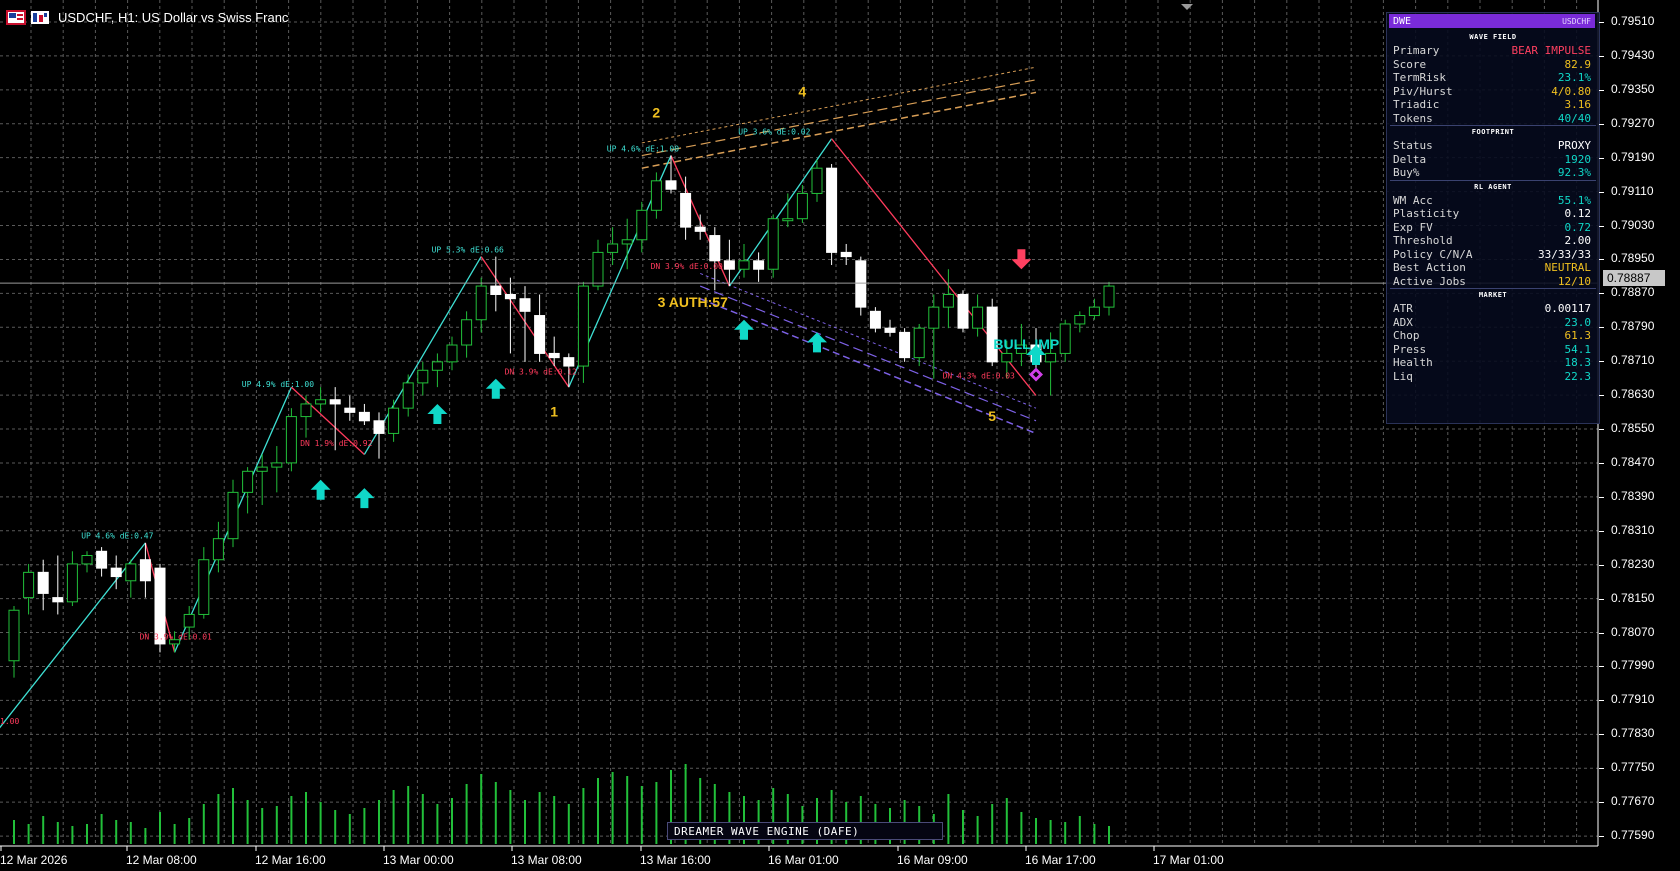  Describe the element at coordinates (1578, 227) in the screenshot. I see `panel-row-value: 0.72` at that location.